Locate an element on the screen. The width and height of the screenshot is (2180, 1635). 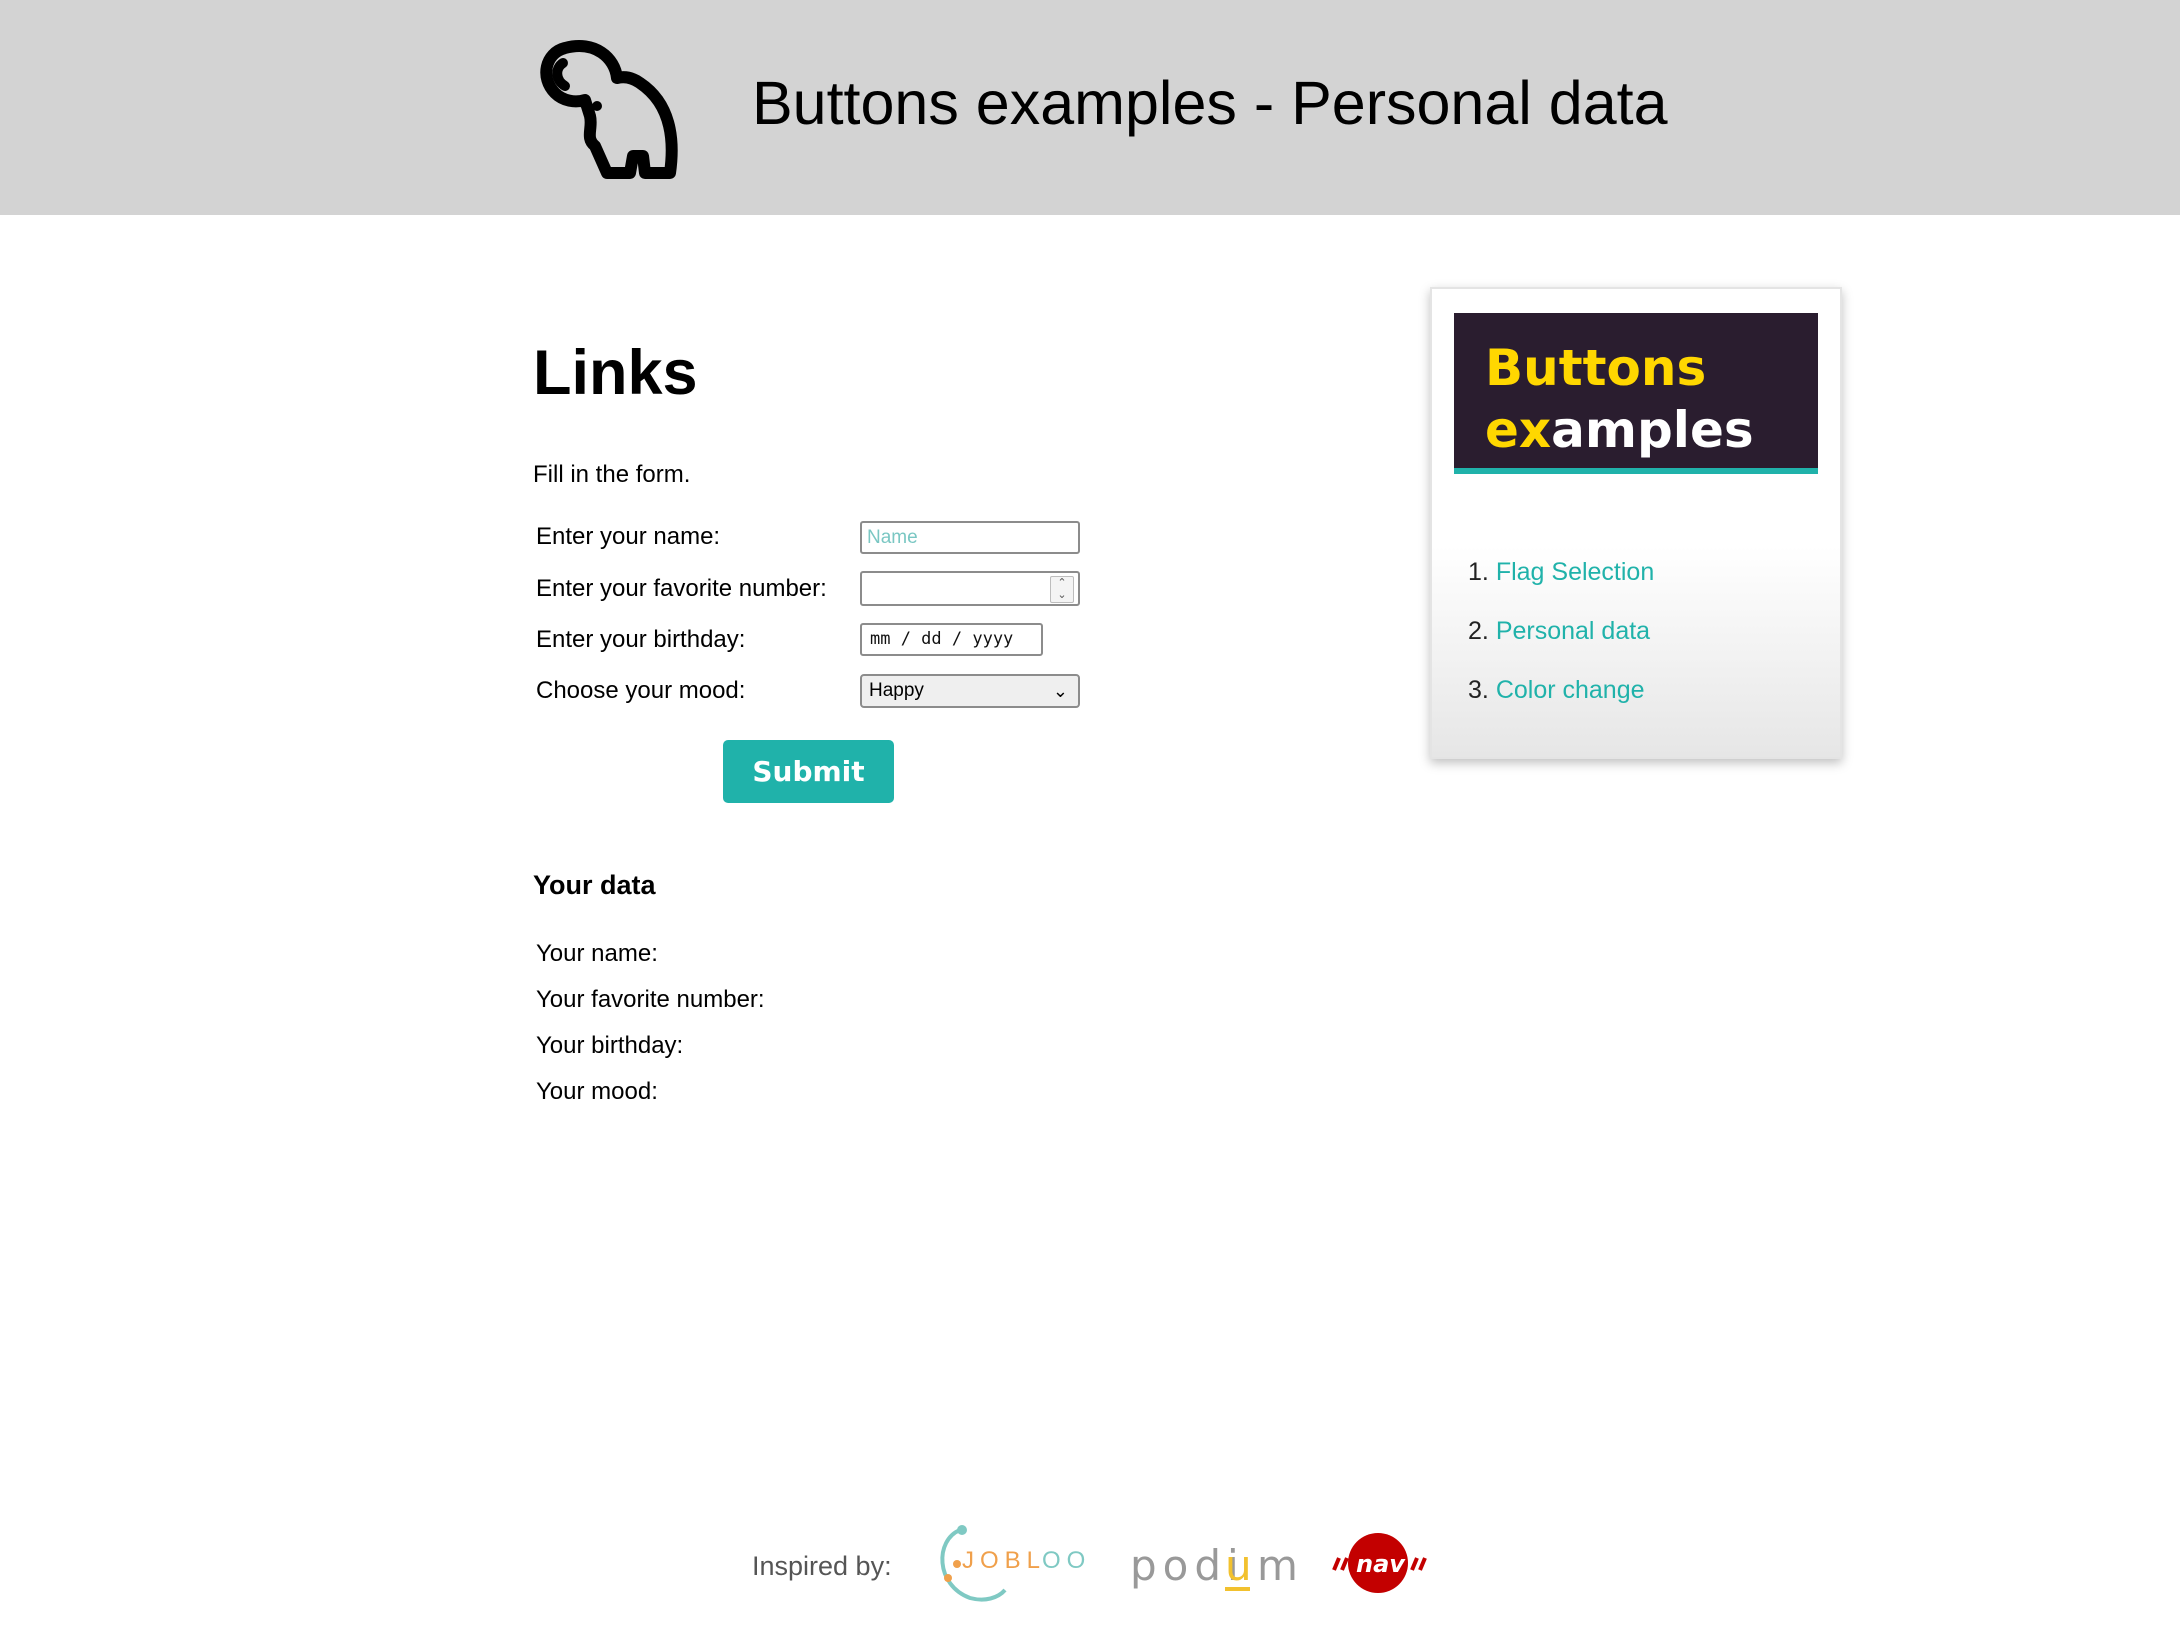
page-title: Buttons examples - Personal data is located at coordinates (1210, 103).